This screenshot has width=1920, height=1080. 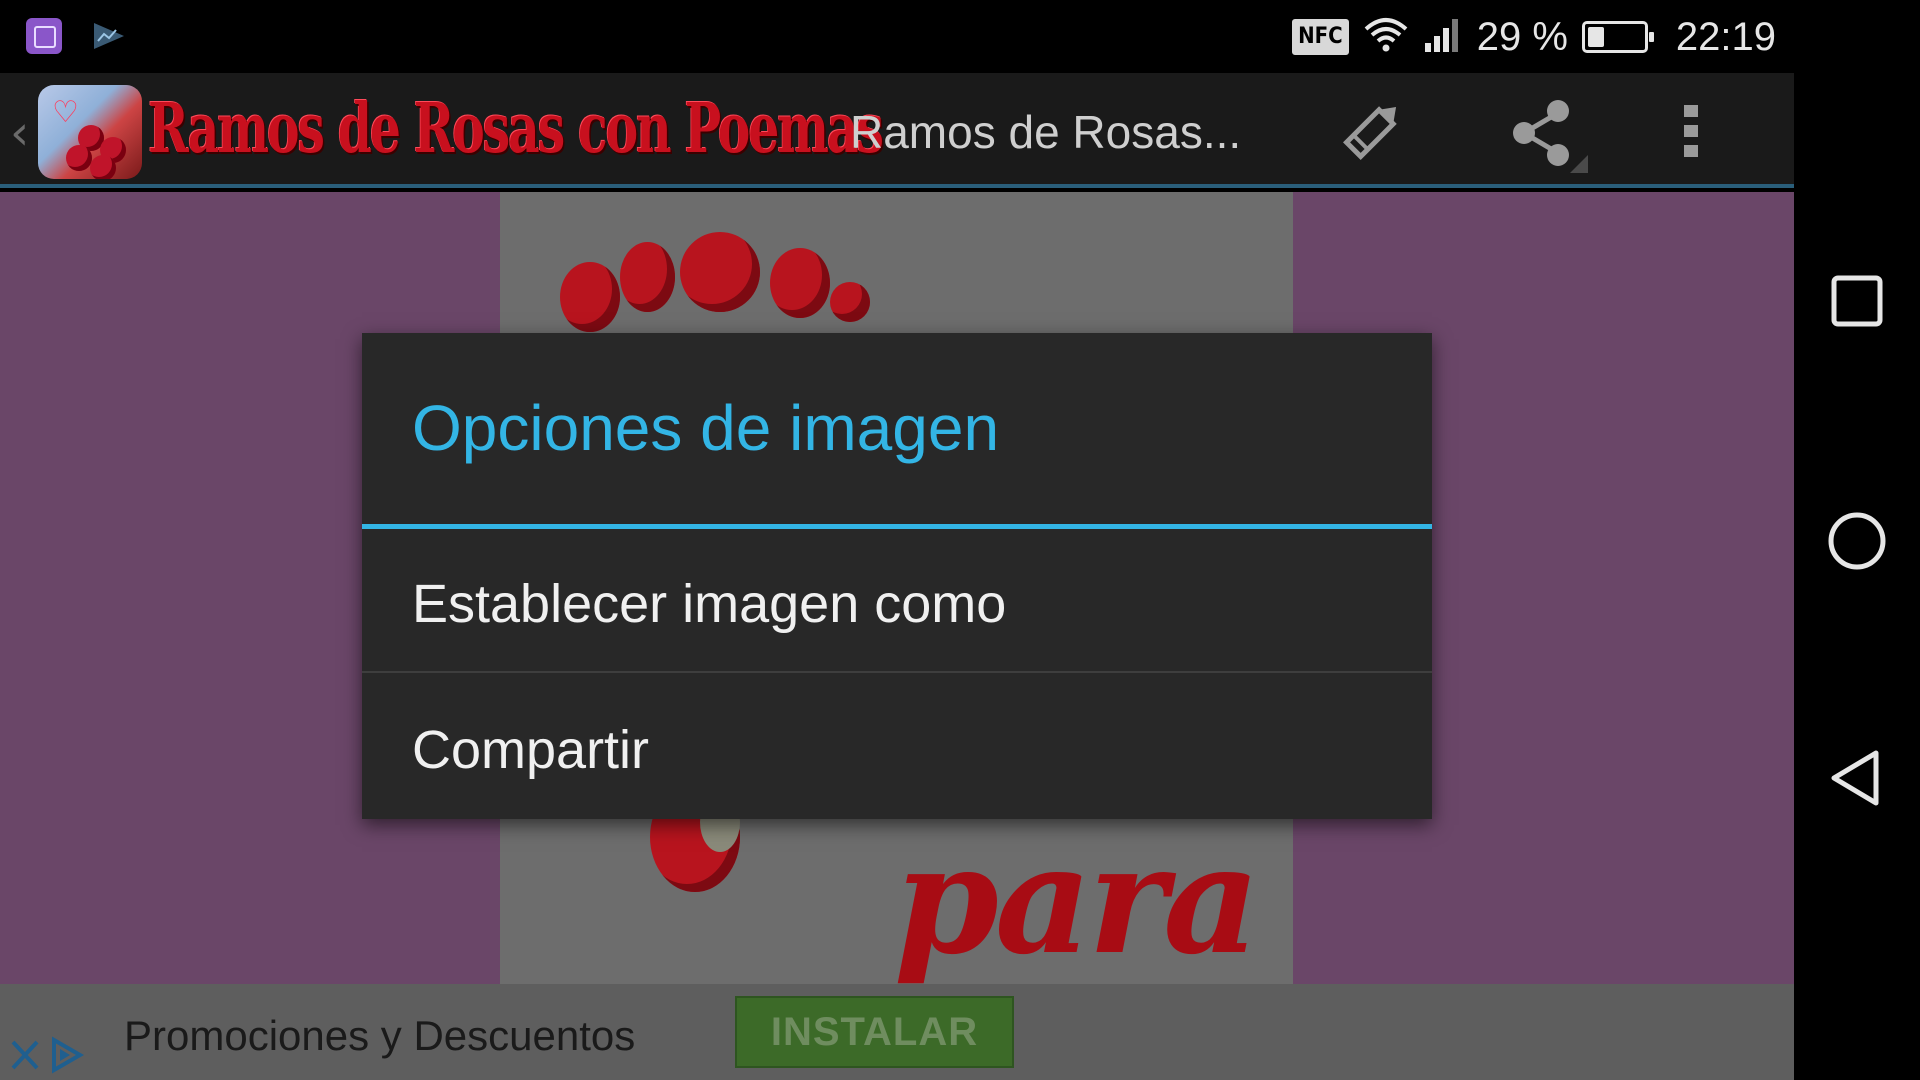 I want to click on install-button: INSTALAR, so click(x=874, y=1032).